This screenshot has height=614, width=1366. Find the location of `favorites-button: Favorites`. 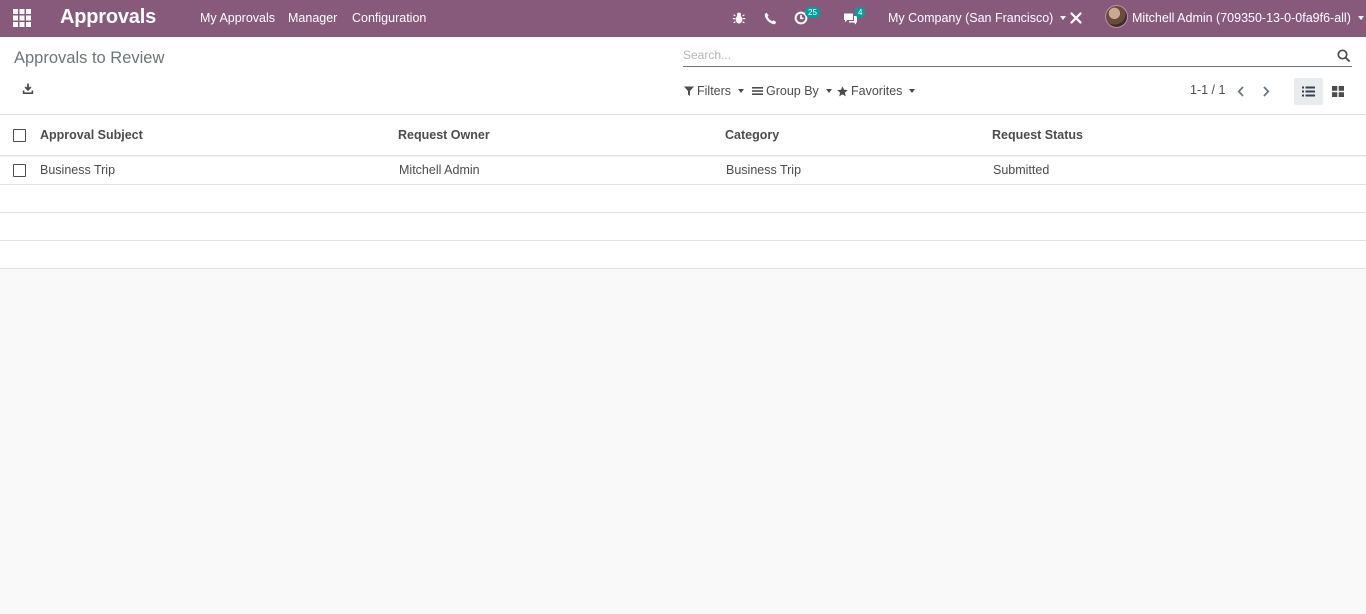

favorites-button: Favorites is located at coordinates (876, 91).